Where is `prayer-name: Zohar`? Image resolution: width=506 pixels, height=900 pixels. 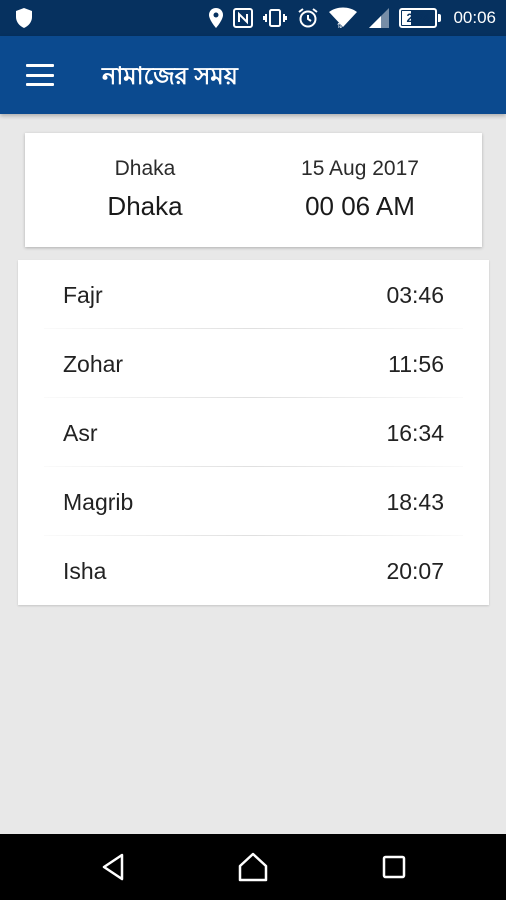
prayer-name: Zohar is located at coordinates (93, 364).